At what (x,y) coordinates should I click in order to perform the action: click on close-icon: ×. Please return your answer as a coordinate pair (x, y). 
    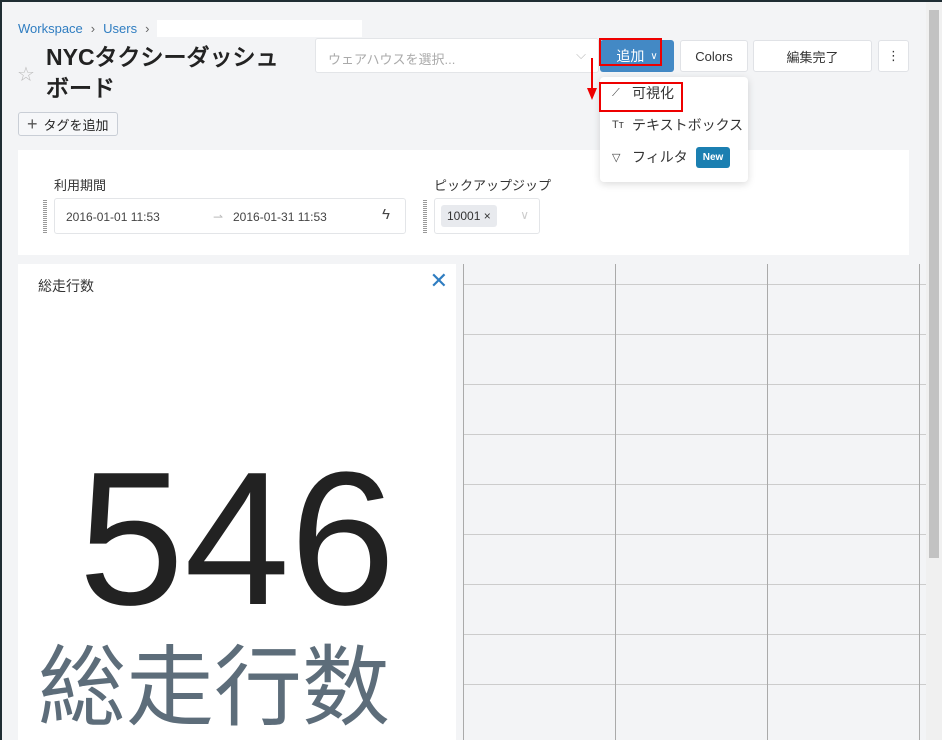
    Looking at the image, I should click on (487, 216).